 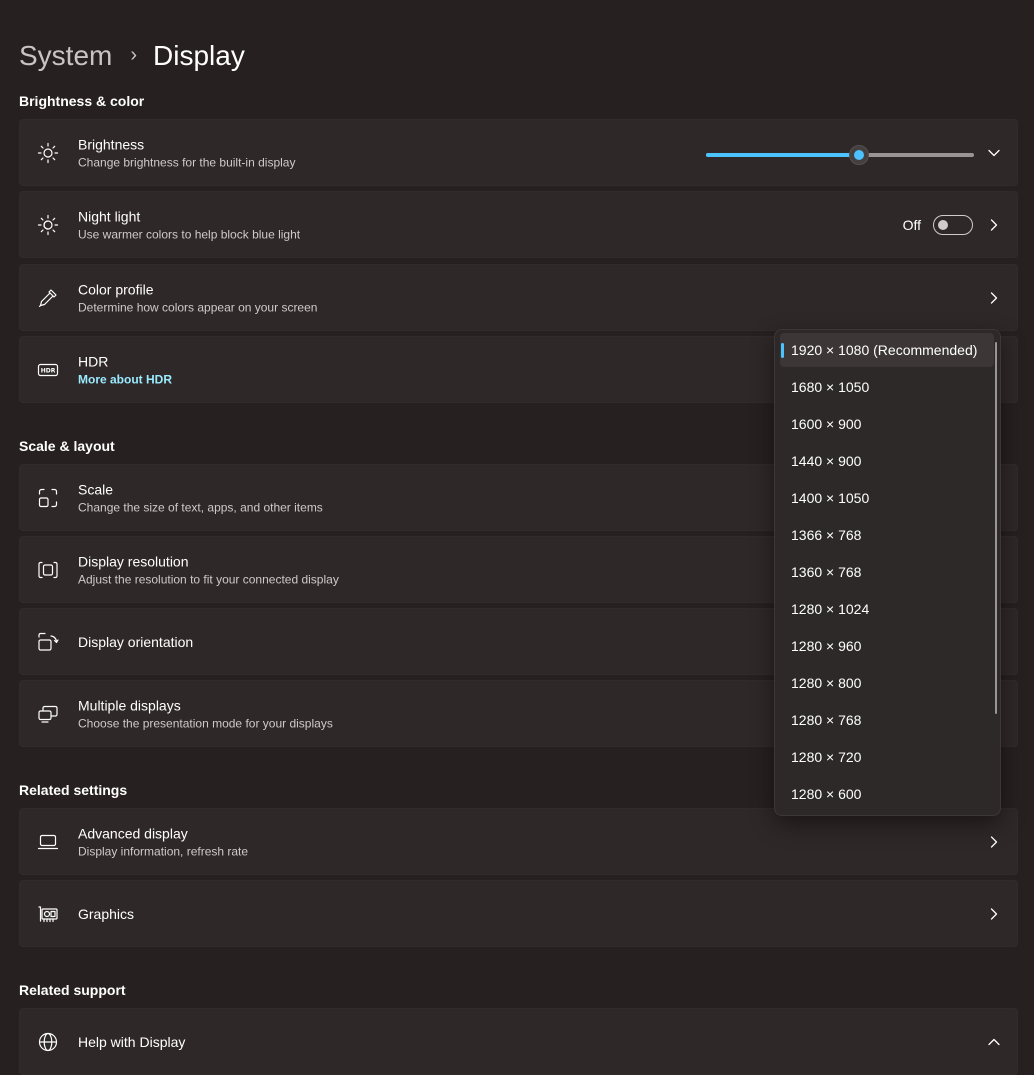 I want to click on color-profile-title: Color profile, so click(x=116, y=289).